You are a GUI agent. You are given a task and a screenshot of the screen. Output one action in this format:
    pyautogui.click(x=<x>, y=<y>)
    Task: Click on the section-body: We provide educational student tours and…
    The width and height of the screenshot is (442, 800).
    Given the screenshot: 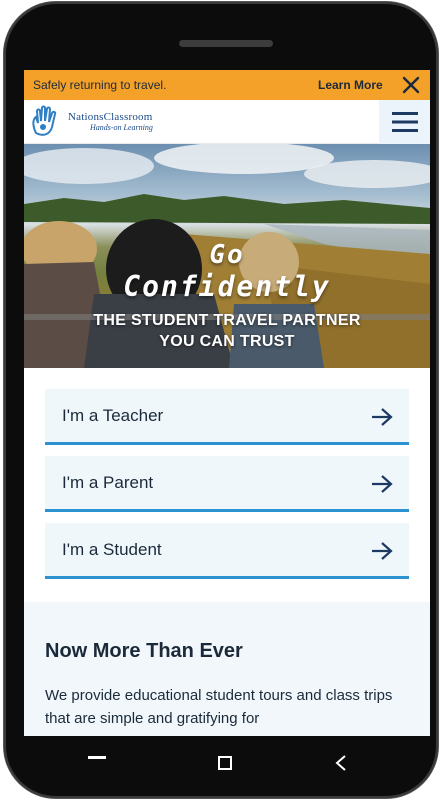 What is the action you would take?
    pyautogui.click(x=219, y=707)
    